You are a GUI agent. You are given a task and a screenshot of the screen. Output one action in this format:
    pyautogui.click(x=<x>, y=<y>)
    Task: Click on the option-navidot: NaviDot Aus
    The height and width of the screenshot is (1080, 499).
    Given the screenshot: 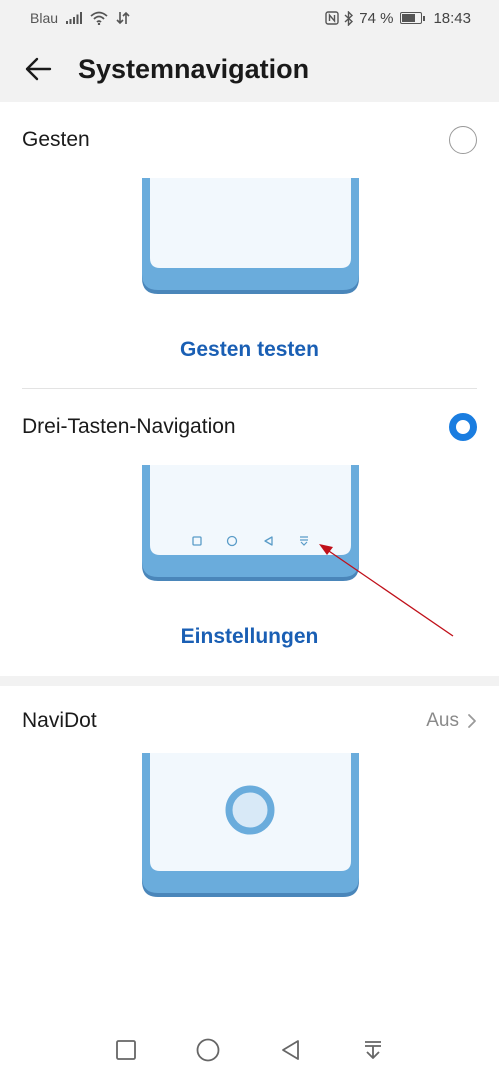 What is the action you would take?
    pyautogui.click(x=249, y=721)
    